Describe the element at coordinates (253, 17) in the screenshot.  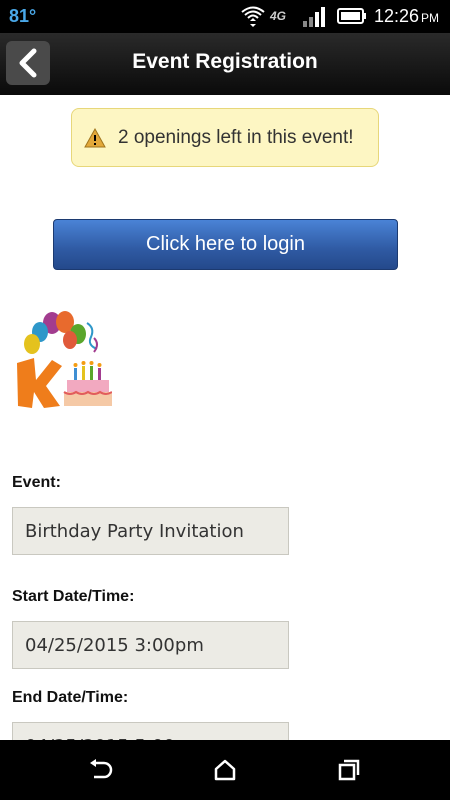
I see `wifi-icon` at that location.